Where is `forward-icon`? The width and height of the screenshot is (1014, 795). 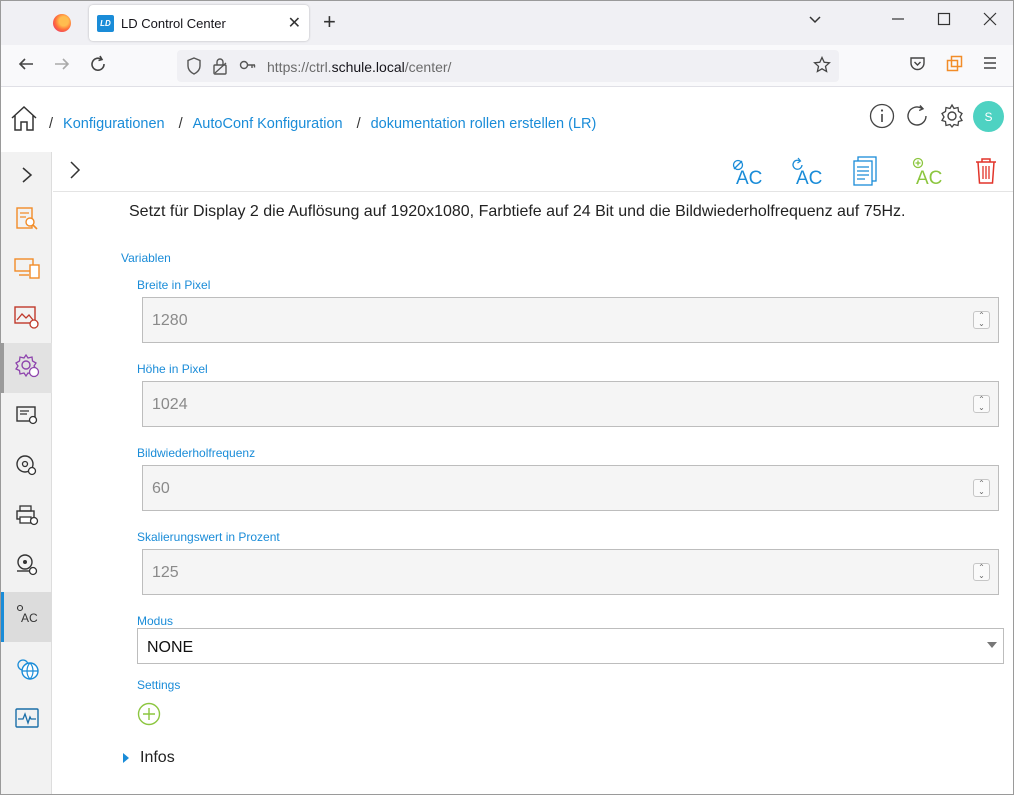
forward-icon is located at coordinates (62, 66).